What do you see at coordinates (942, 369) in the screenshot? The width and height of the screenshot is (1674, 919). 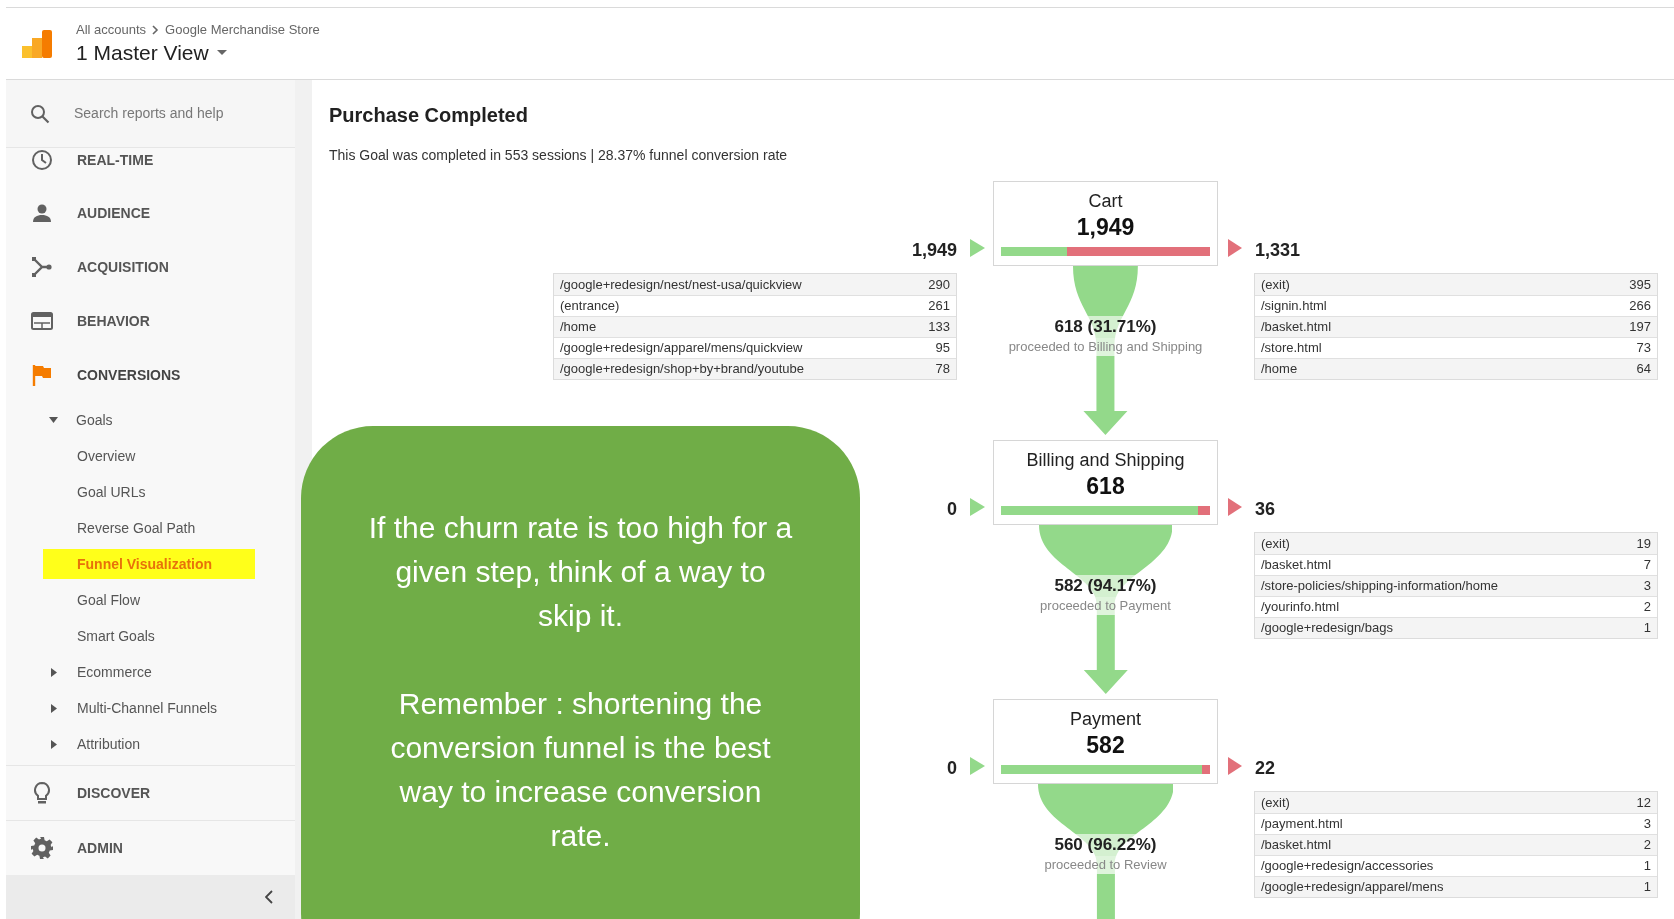 I see `page-count: 78` at bounding box center [942, 369].